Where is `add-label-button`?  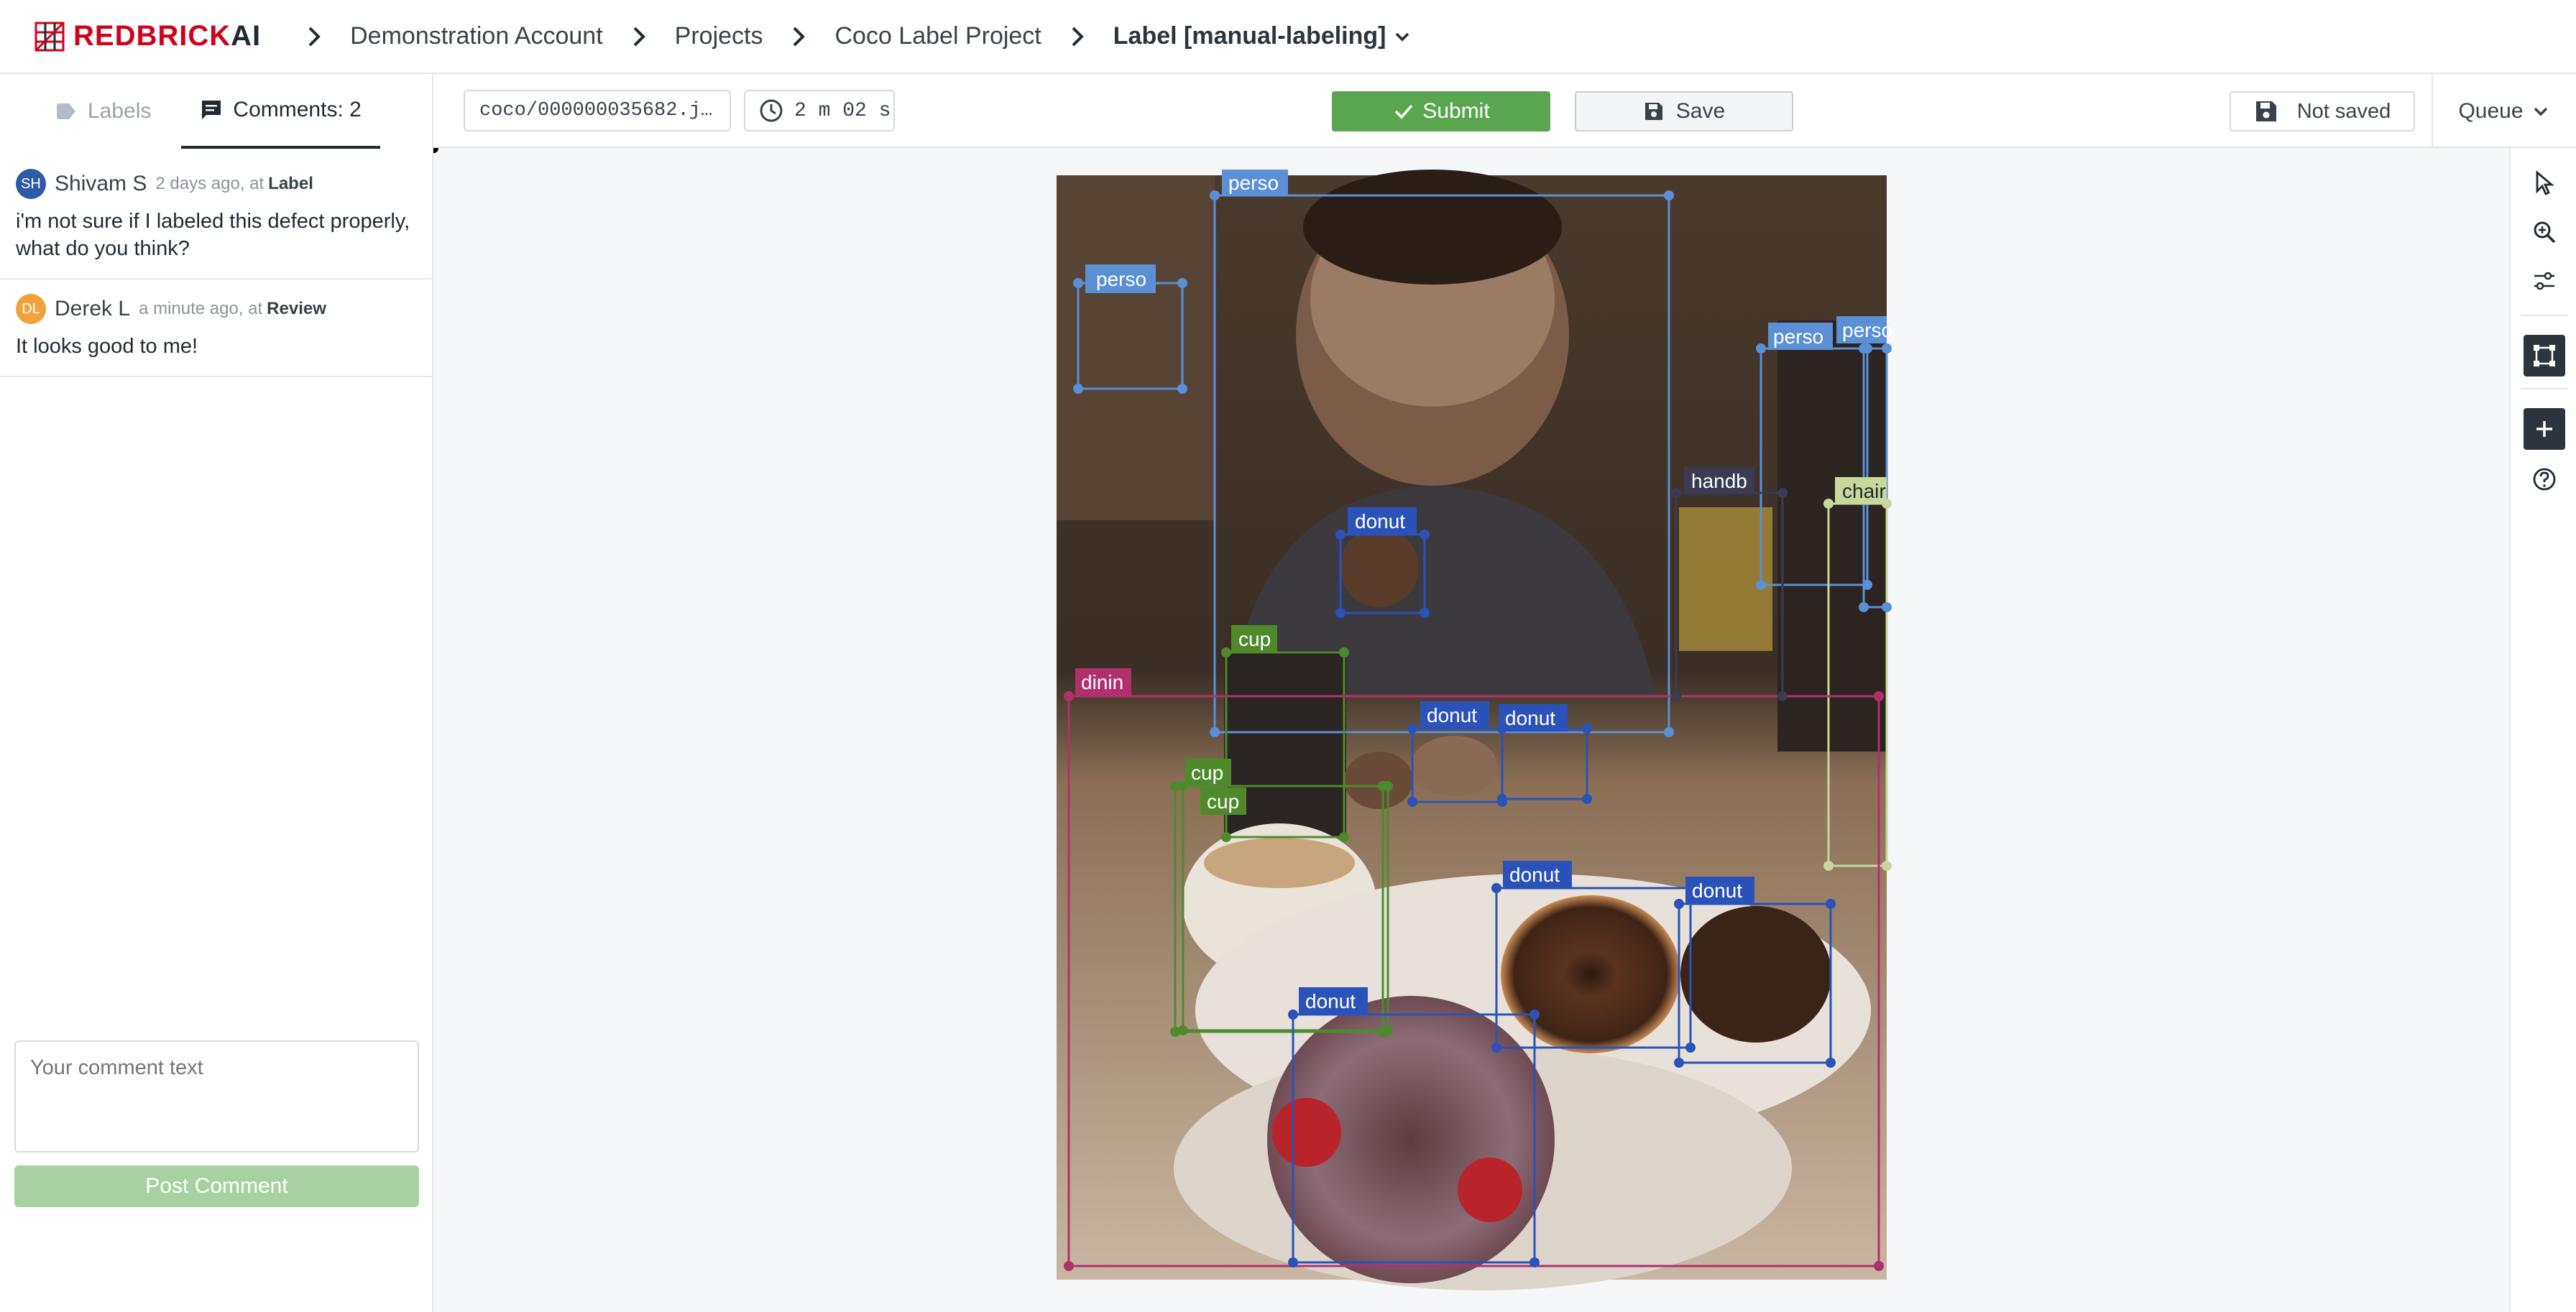 add-label-button is located at coordinates (2544, 429).